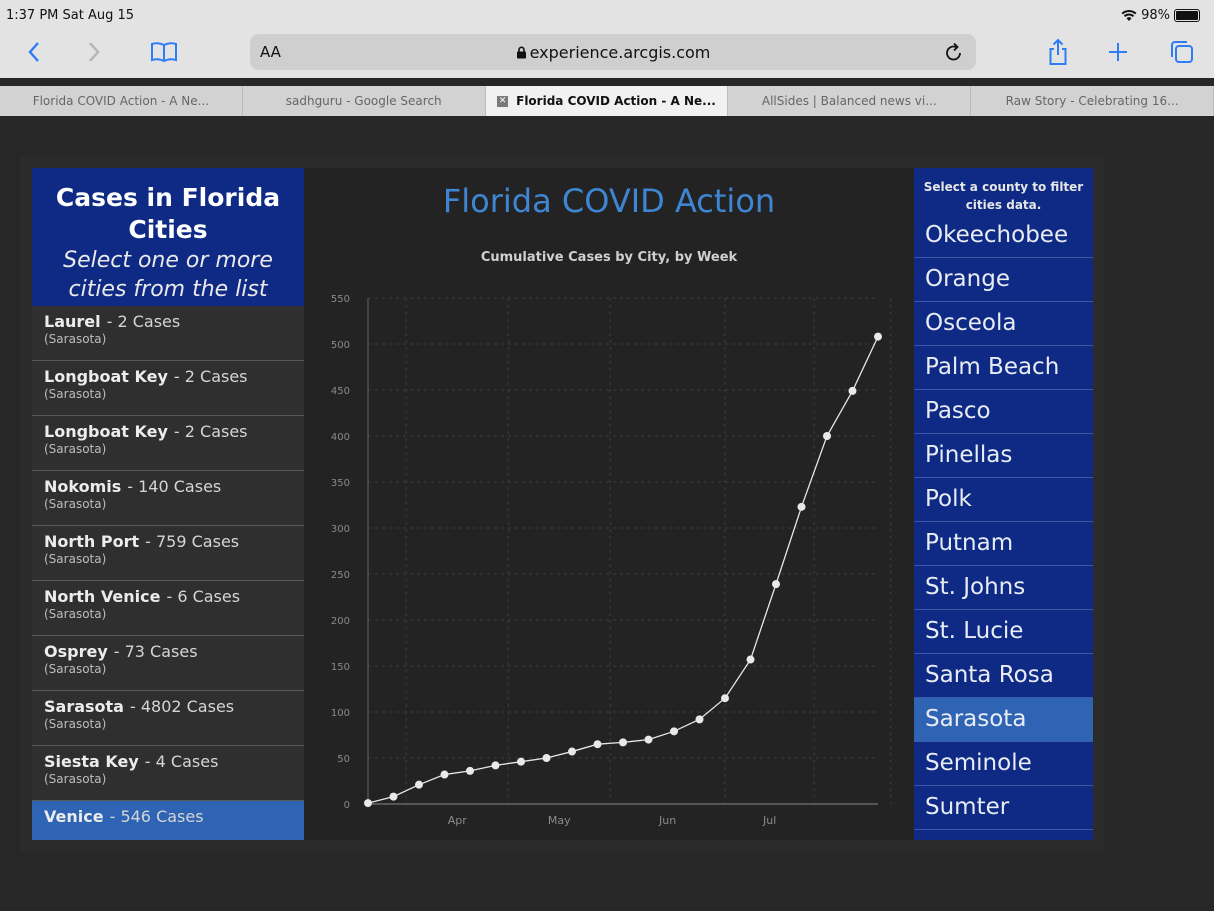 The height and width of the screenshot is (911, 1214). I want to click on y-tick-label: 100, so click(340, 713).